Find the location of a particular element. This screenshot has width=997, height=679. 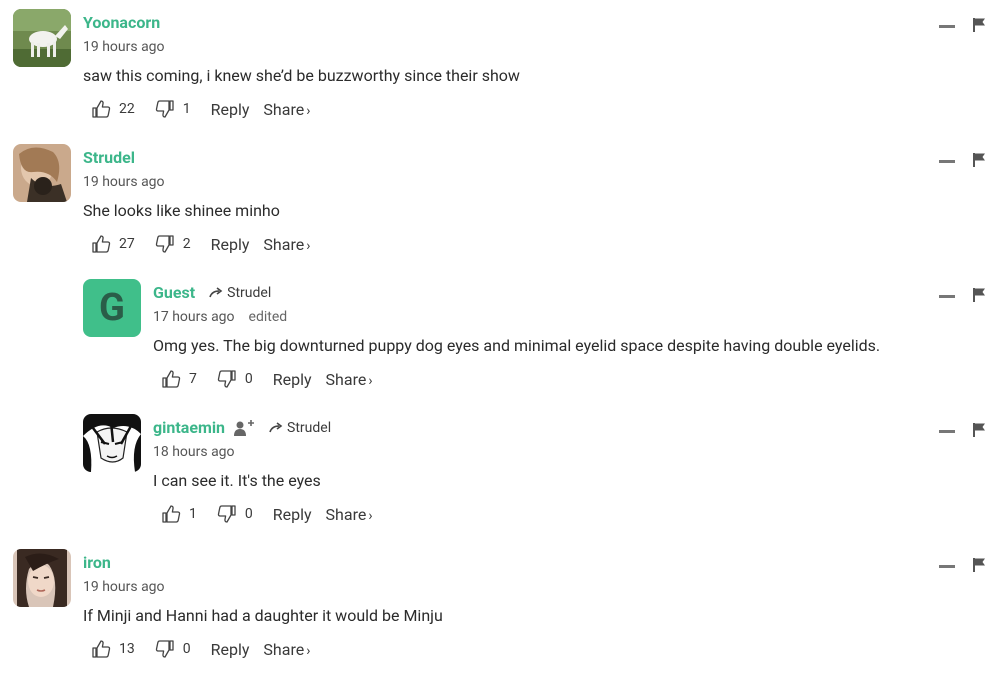

author-name: Guest Strudel is located at coordinates (212, 292).